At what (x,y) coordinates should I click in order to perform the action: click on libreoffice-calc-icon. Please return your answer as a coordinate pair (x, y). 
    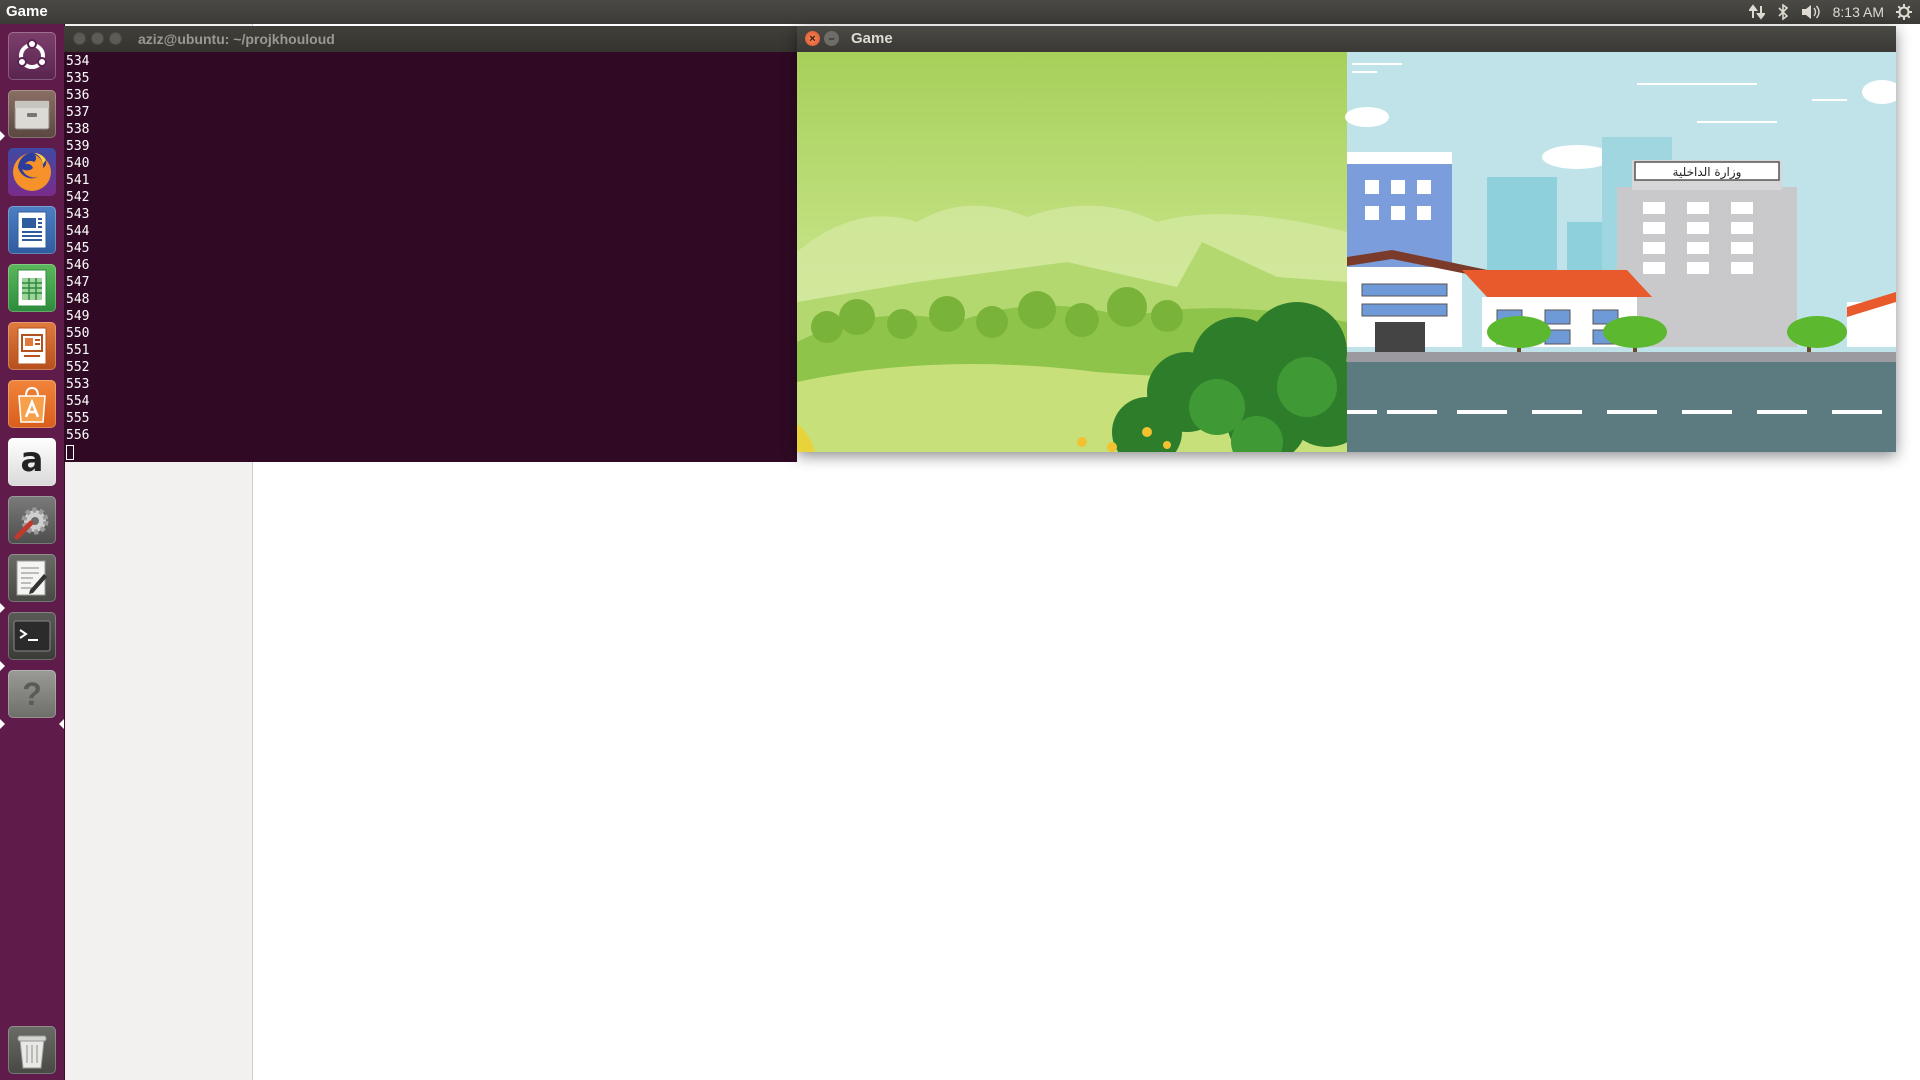
    Looking at the image, I should click on (32, 288).